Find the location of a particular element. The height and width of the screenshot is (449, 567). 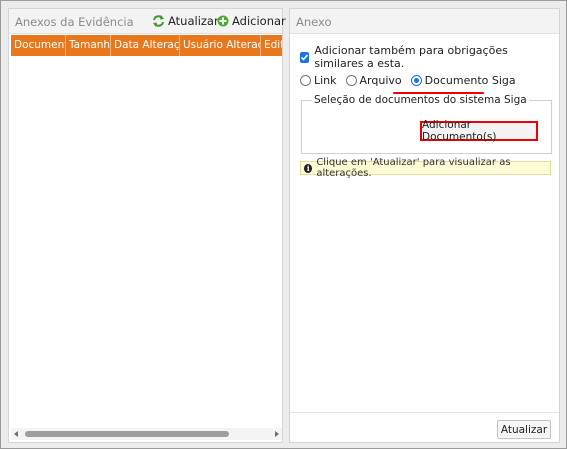

refresh-button: Atualizar is located at coordinates (185, 21).